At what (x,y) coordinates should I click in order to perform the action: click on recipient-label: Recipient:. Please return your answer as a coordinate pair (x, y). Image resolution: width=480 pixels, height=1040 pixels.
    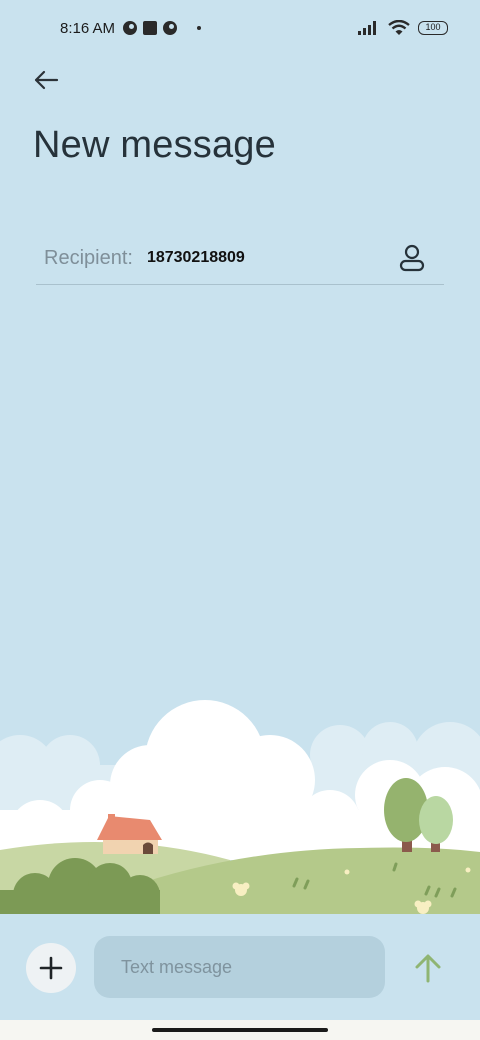
    Looking at the image, I should click on (88, 257).